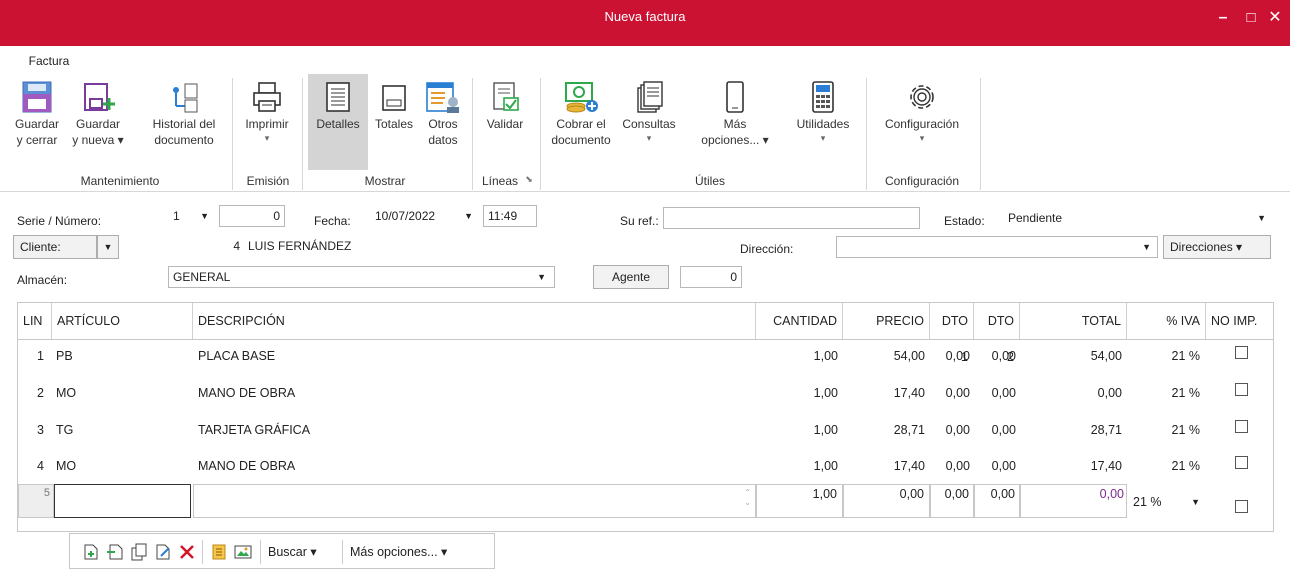 The width and height of the screenshot is (1290, 574). Describe the element at coordinates (1166, 501) in the screenshot. I see `new-row-iva-select: 21 % ▼` at that location.